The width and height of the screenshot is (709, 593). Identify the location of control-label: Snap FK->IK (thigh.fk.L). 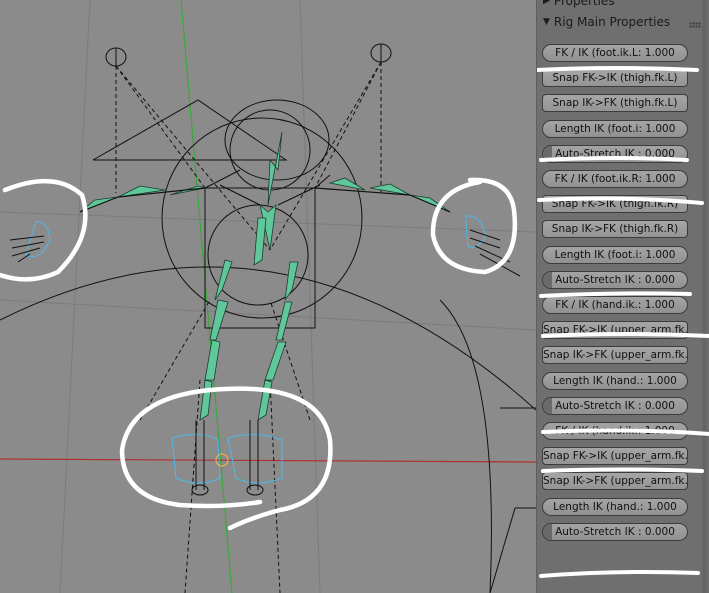
(615, 78).